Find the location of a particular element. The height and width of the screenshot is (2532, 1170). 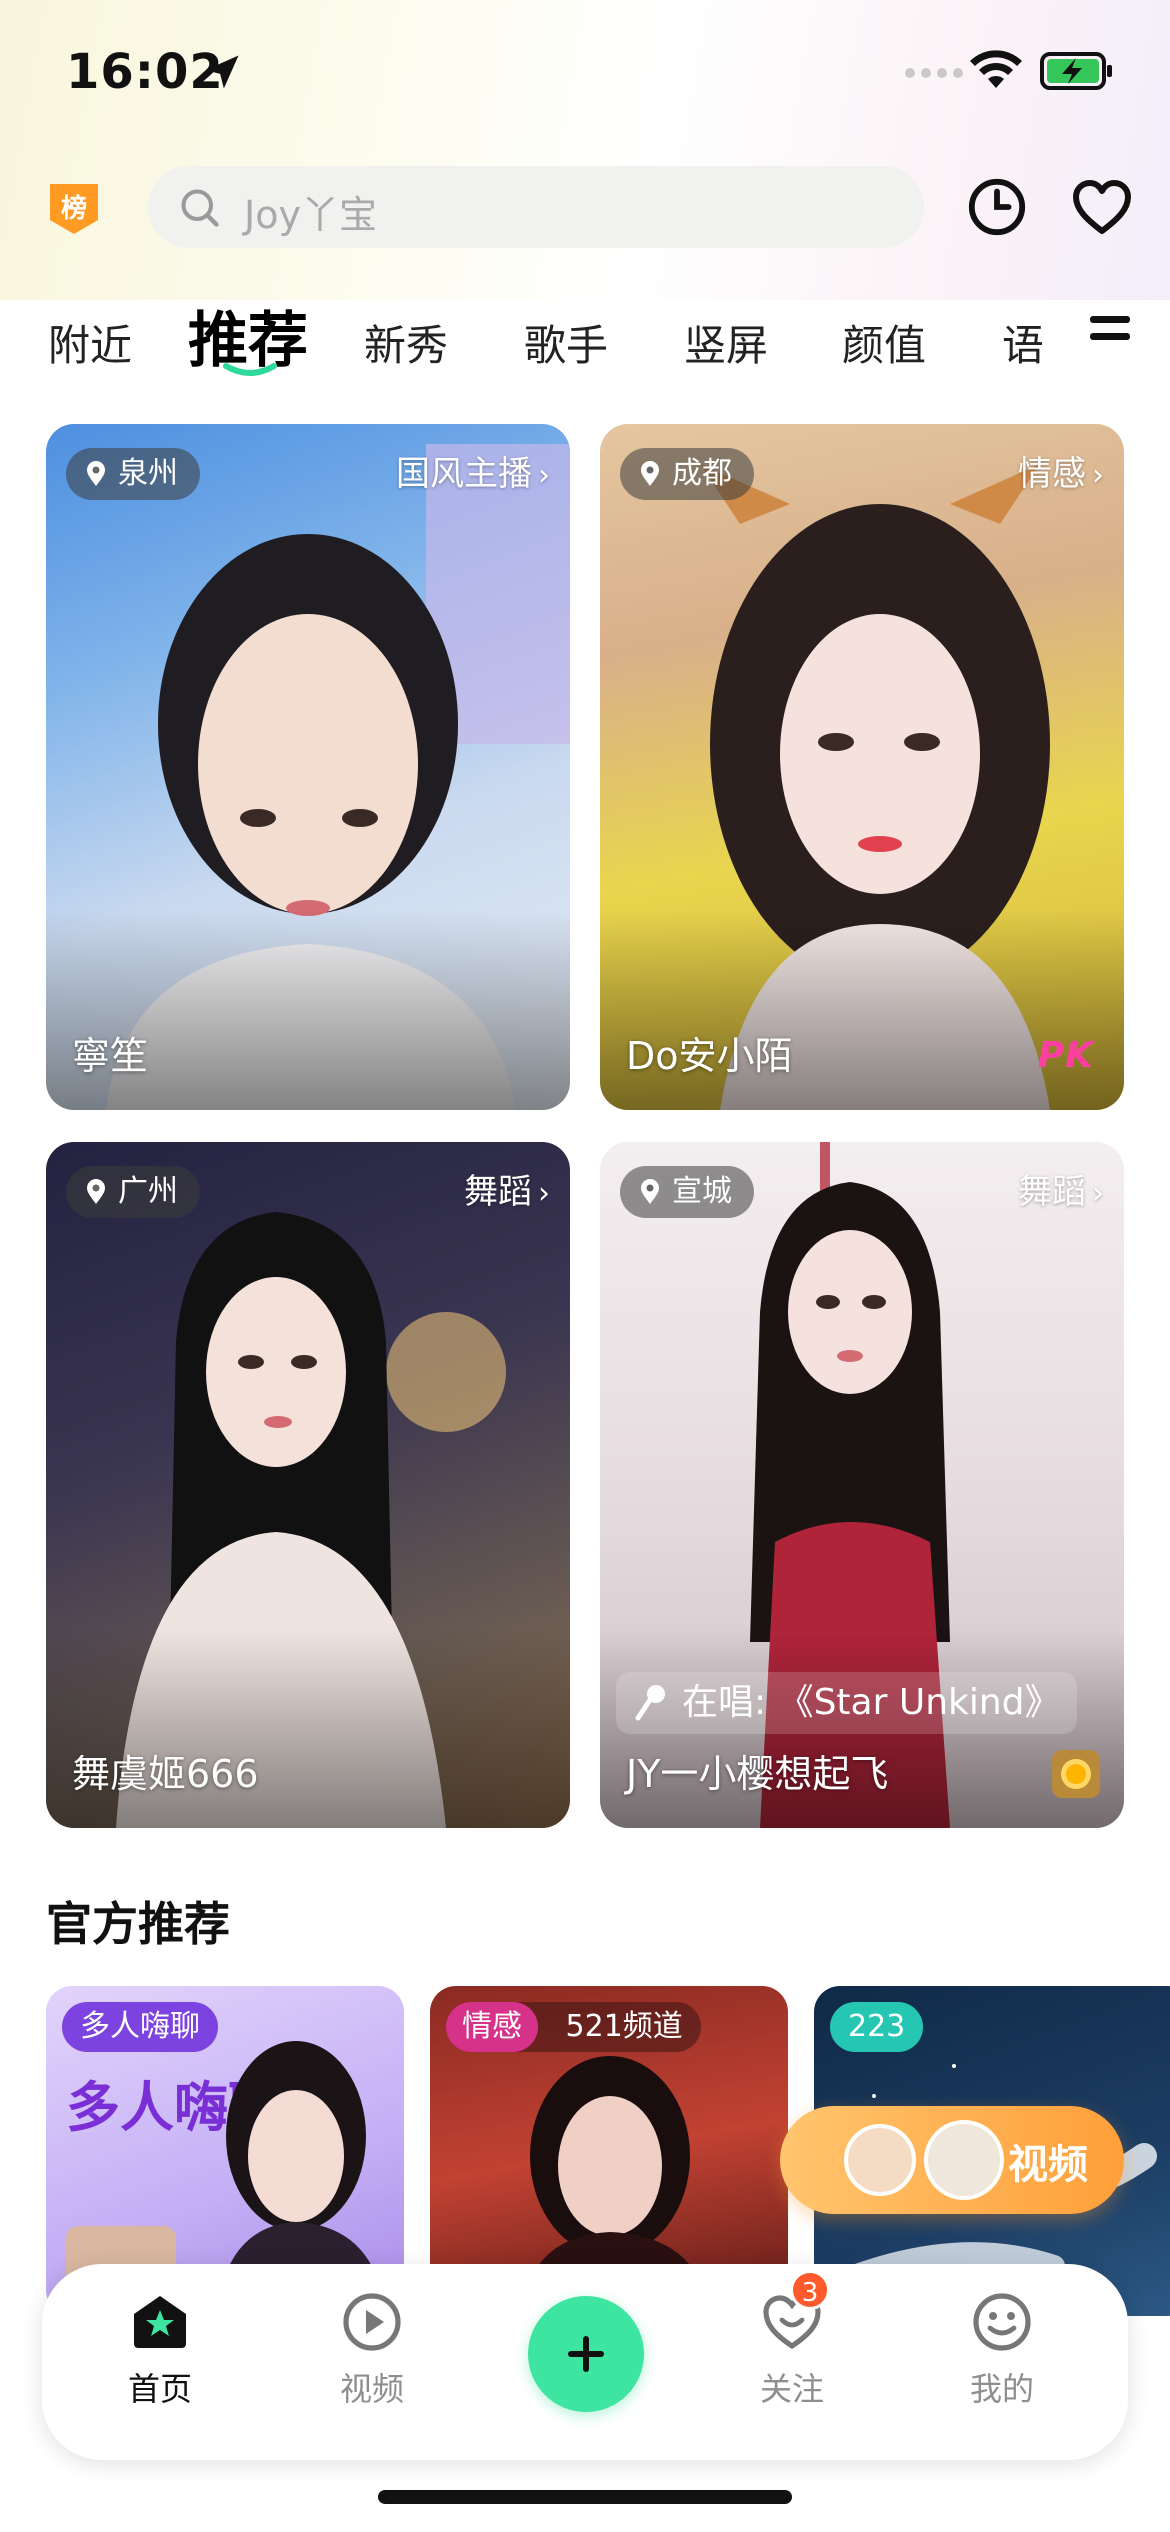

tab-voice: 语 is located at coordinates (1022, 342).